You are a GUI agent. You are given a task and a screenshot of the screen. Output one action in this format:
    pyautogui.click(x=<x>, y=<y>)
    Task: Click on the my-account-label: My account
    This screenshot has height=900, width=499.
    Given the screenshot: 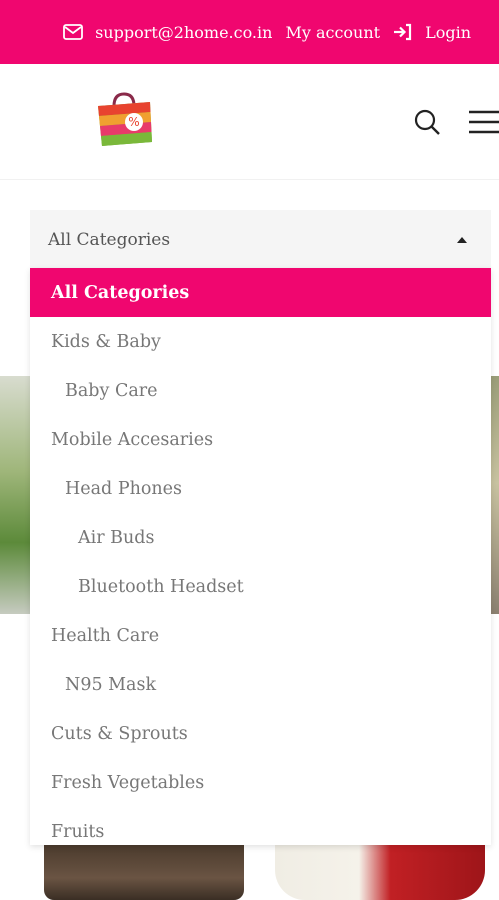 What is the action you would take?
    pyautogui.click(x=333, y=32)
    